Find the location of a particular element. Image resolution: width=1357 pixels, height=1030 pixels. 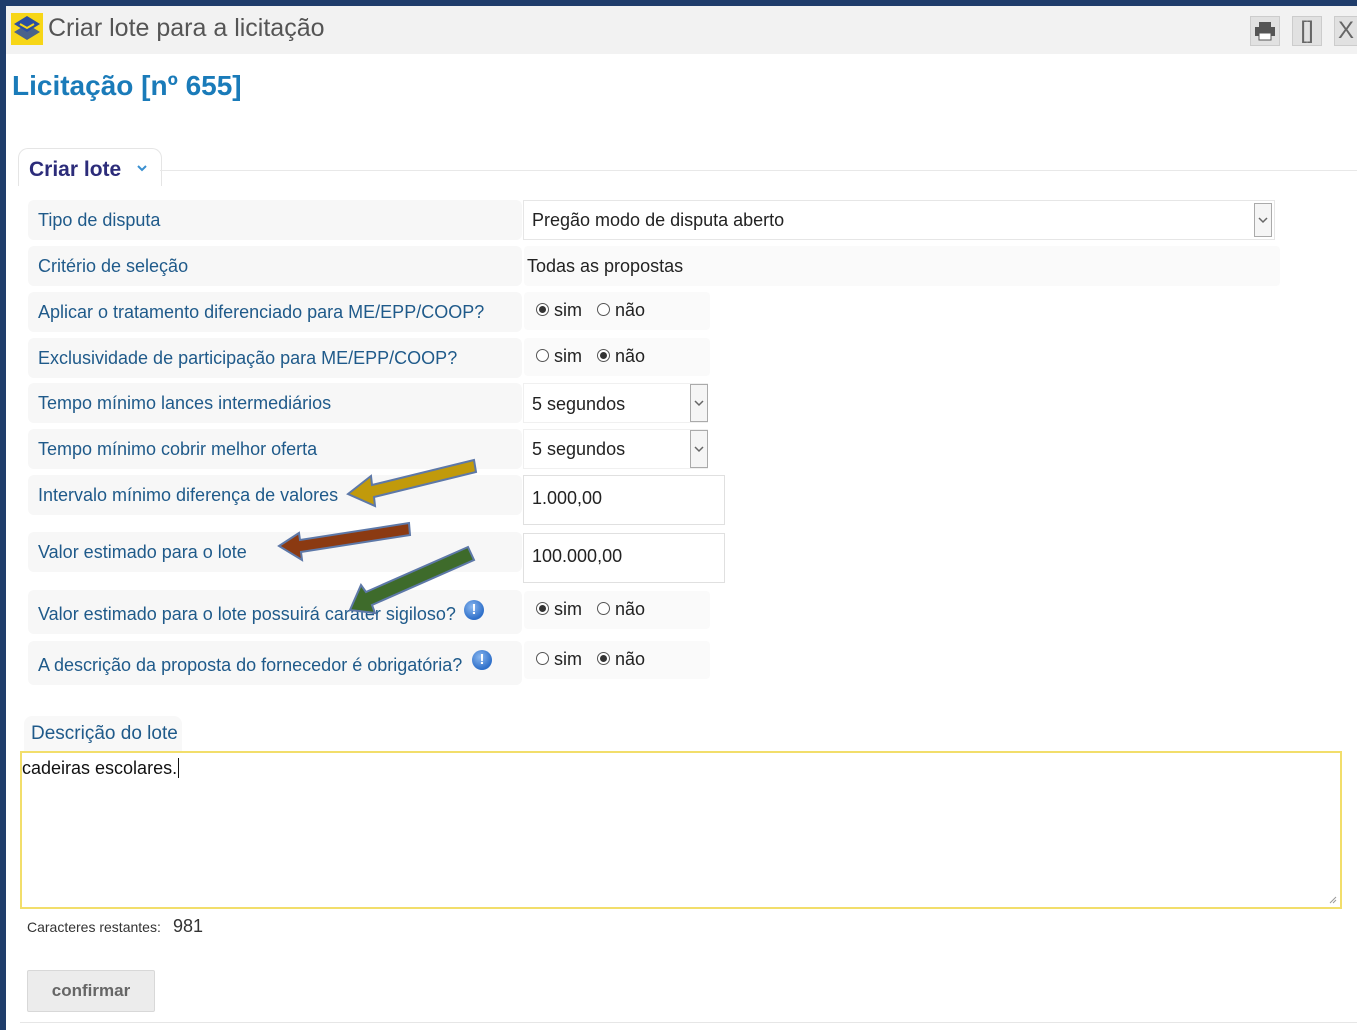

tipo-disputa-dropdown-button is located at coordinates (1263, 220).